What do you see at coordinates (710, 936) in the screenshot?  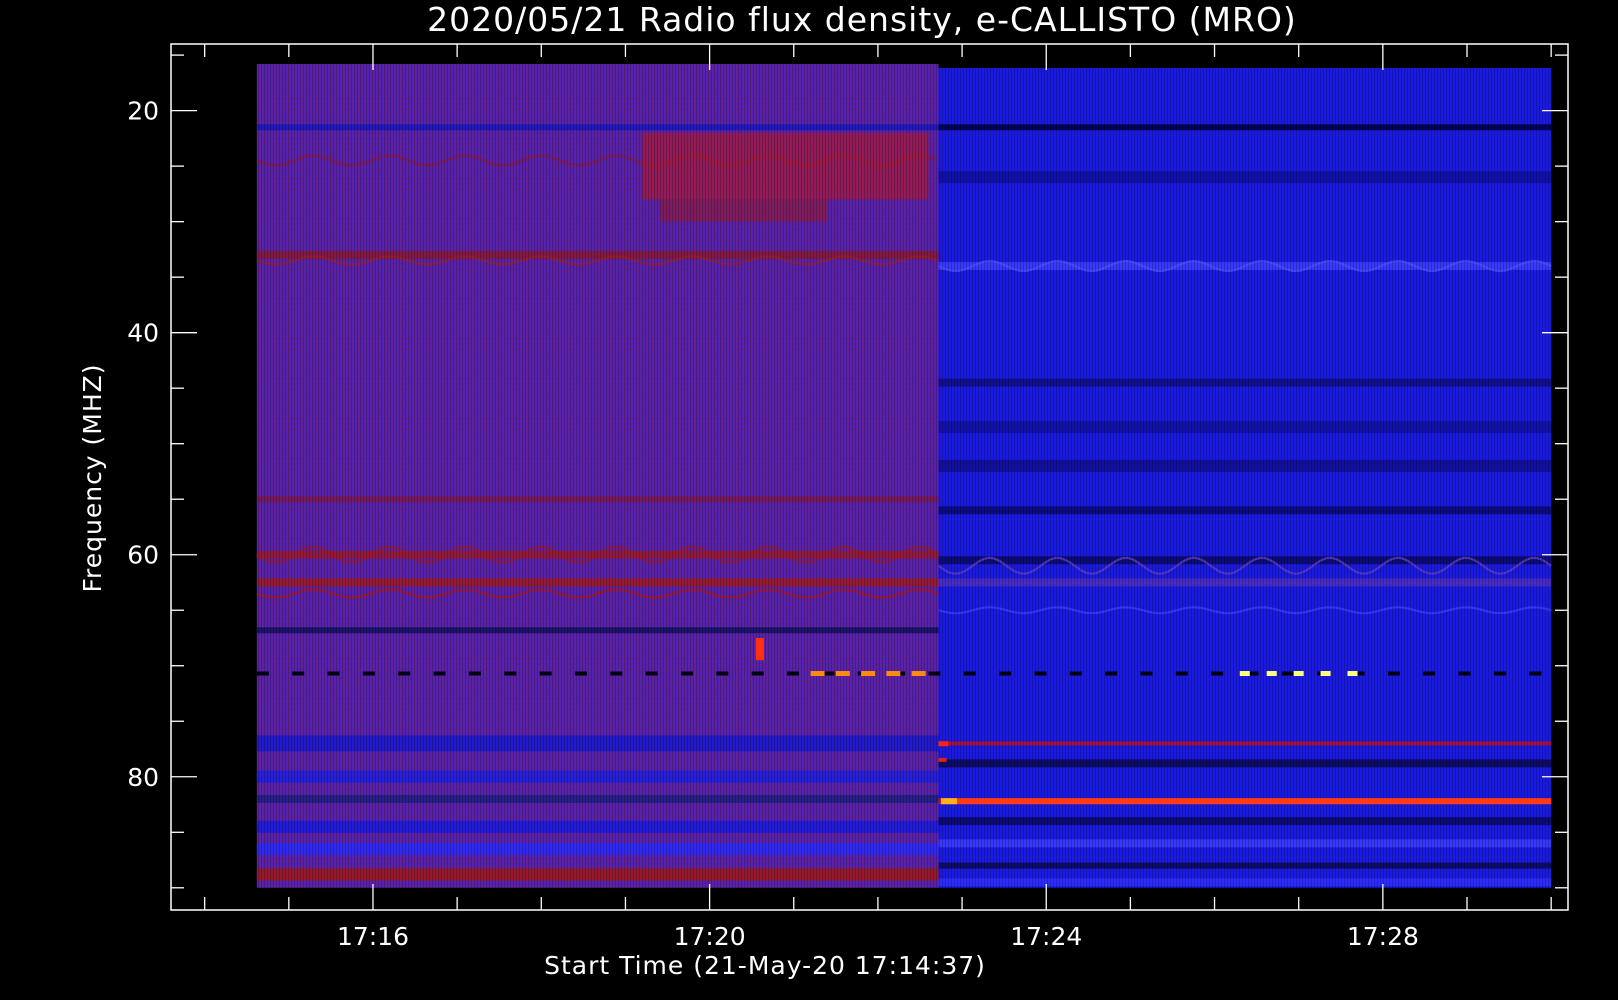 I see `x-tick-label: 17:20` at bounding box center [710, 936].